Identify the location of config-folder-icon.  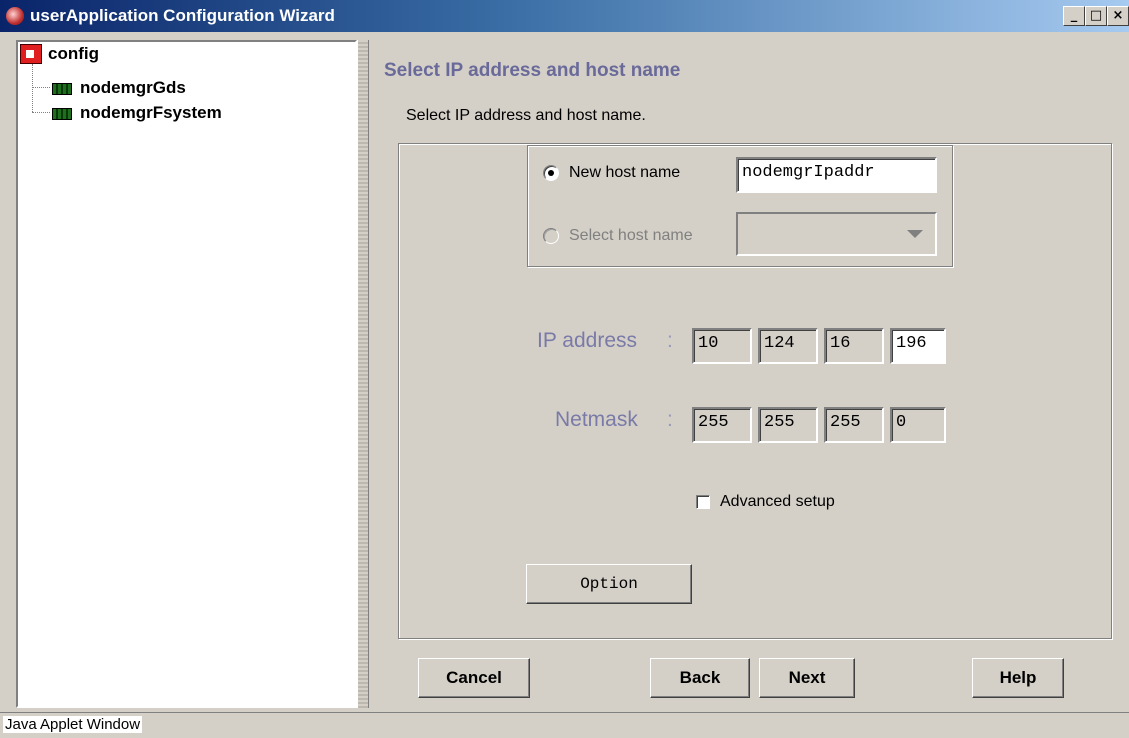
(31, 54).